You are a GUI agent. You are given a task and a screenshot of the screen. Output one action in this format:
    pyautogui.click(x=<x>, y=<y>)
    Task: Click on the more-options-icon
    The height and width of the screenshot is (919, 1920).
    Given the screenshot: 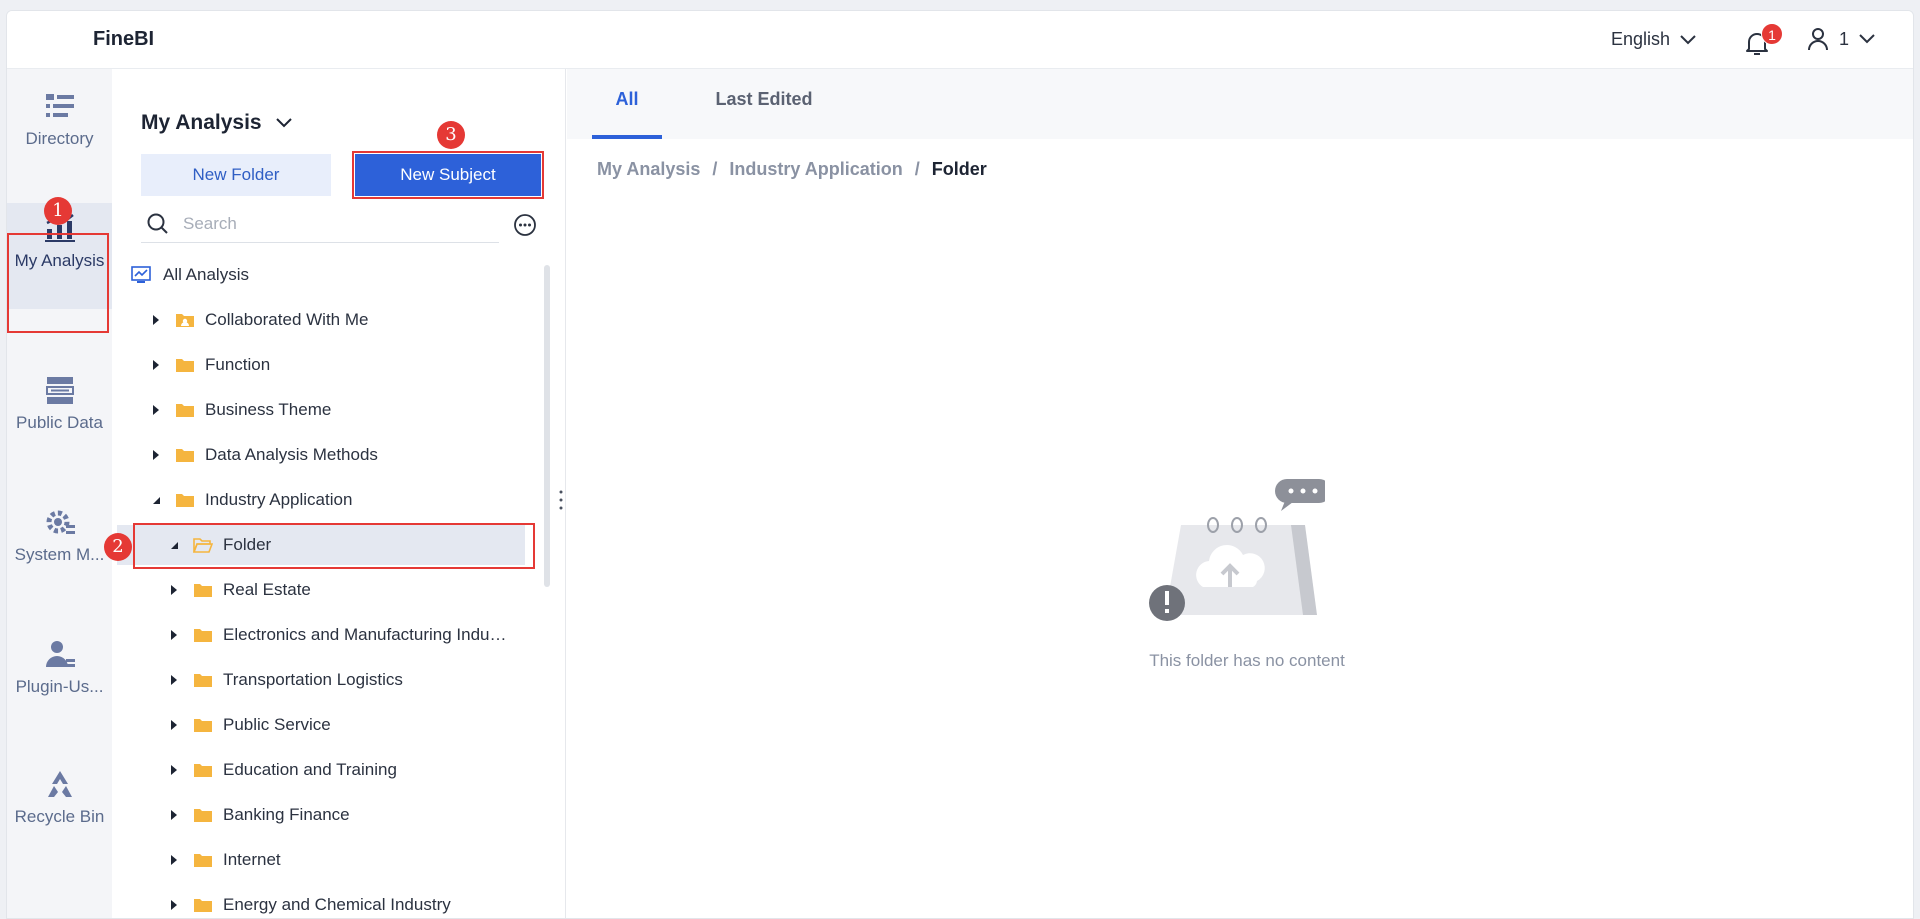 What is the action you would take?
    pyautogui.click(x=525, y=225)
    